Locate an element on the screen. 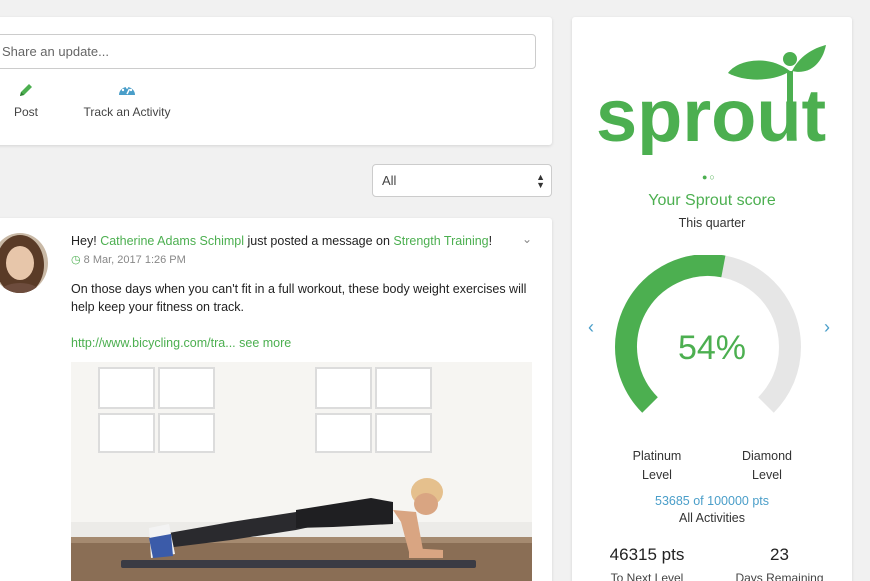 The image size is (870, 581). gauge-percent-label: 54% is located at coordinates (712, 348).